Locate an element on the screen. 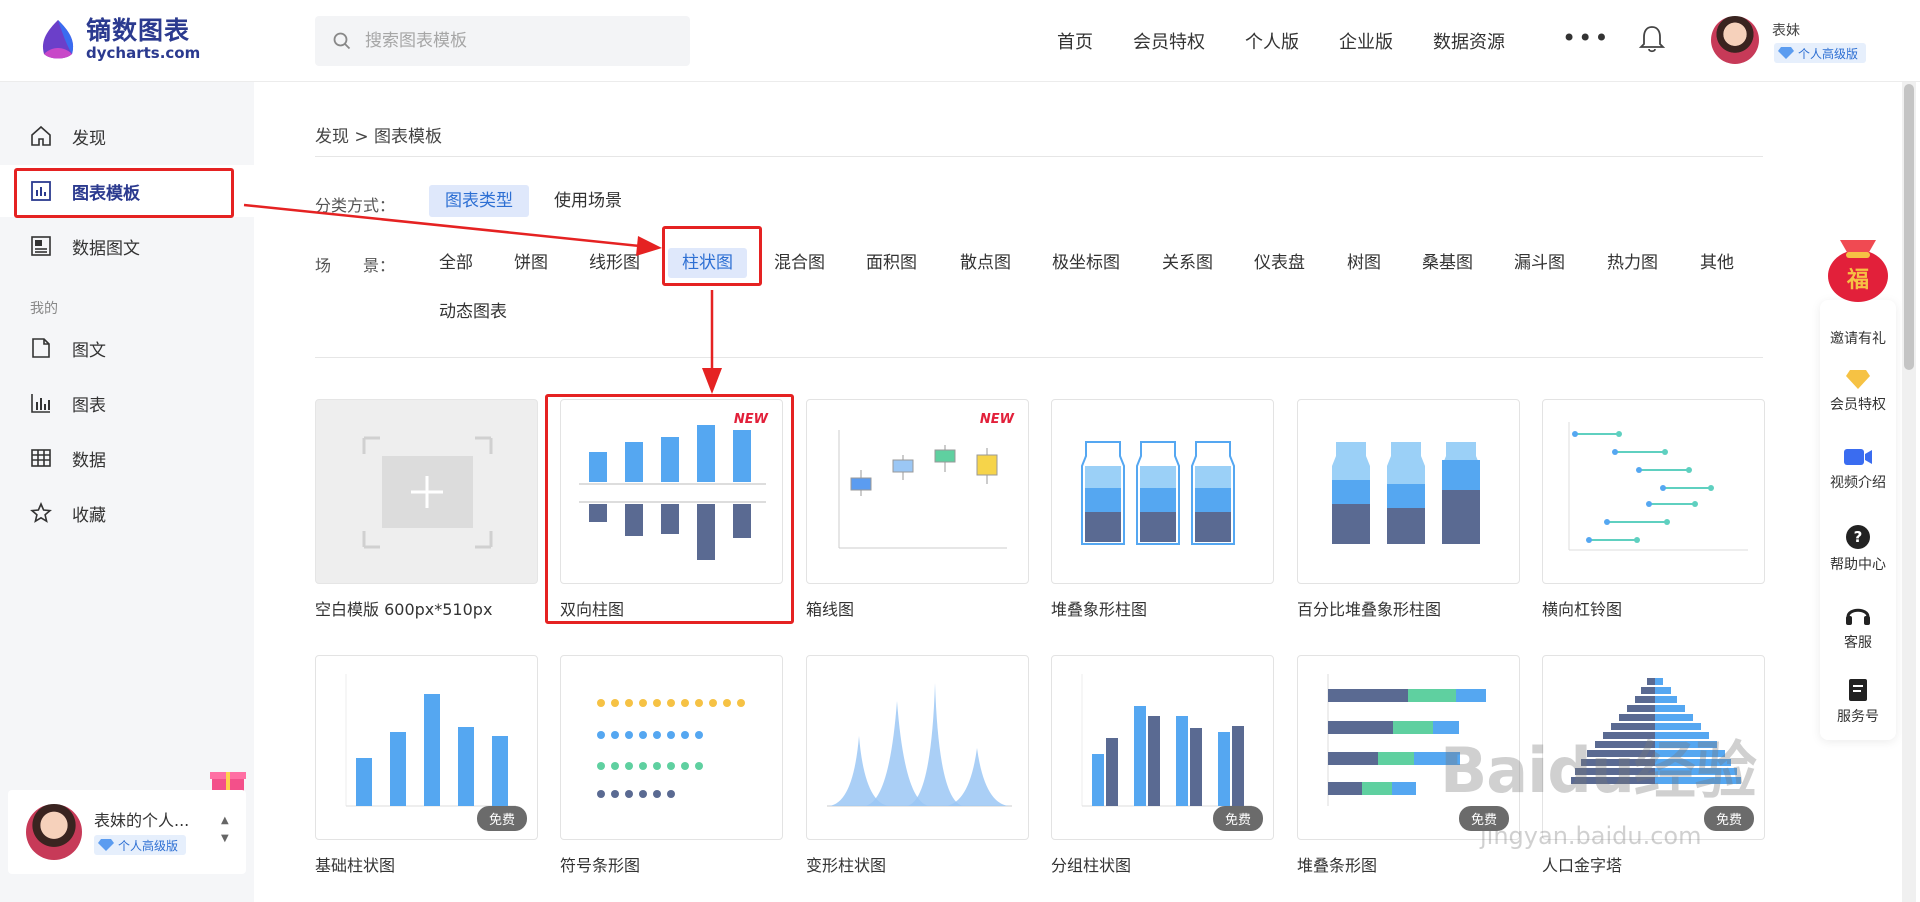  headset-icon is located at coordinates (1858, 616).